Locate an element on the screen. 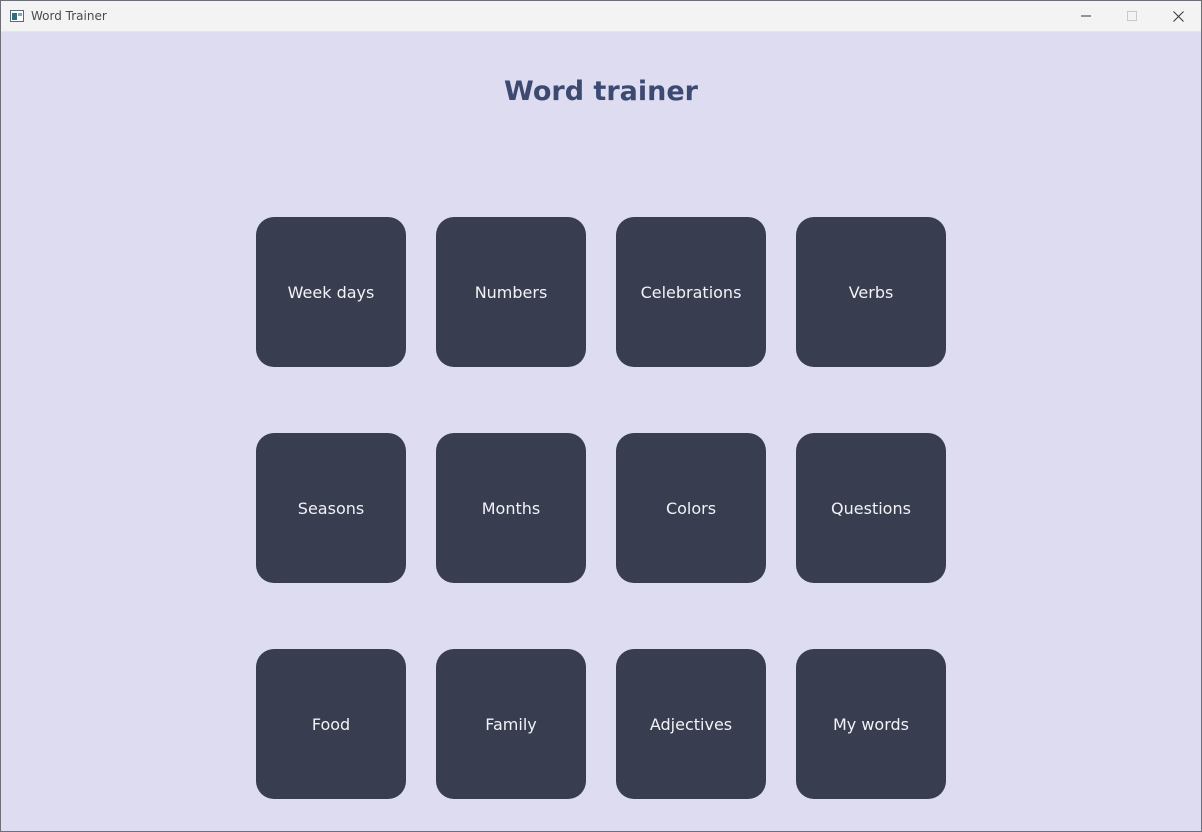  category-tile-verbs: Verbs is located at coordinates (871, 292).